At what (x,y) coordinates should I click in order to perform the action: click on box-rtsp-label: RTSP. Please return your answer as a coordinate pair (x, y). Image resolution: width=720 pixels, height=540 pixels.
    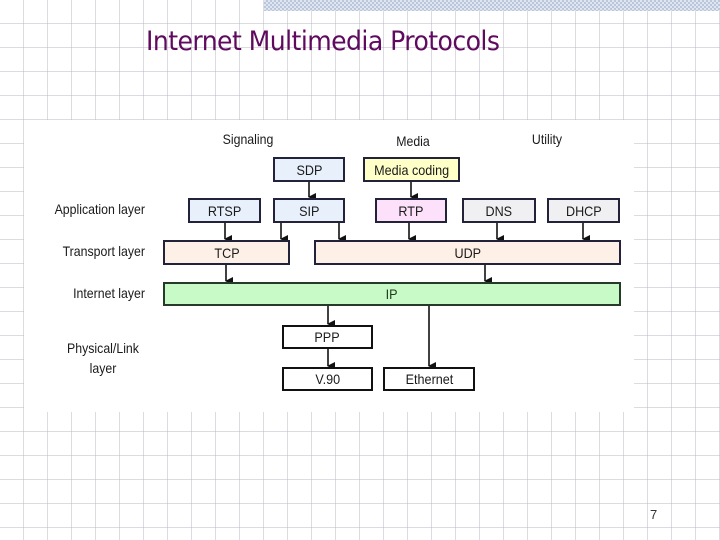
    Looking at the image, I should click on (224, 210).